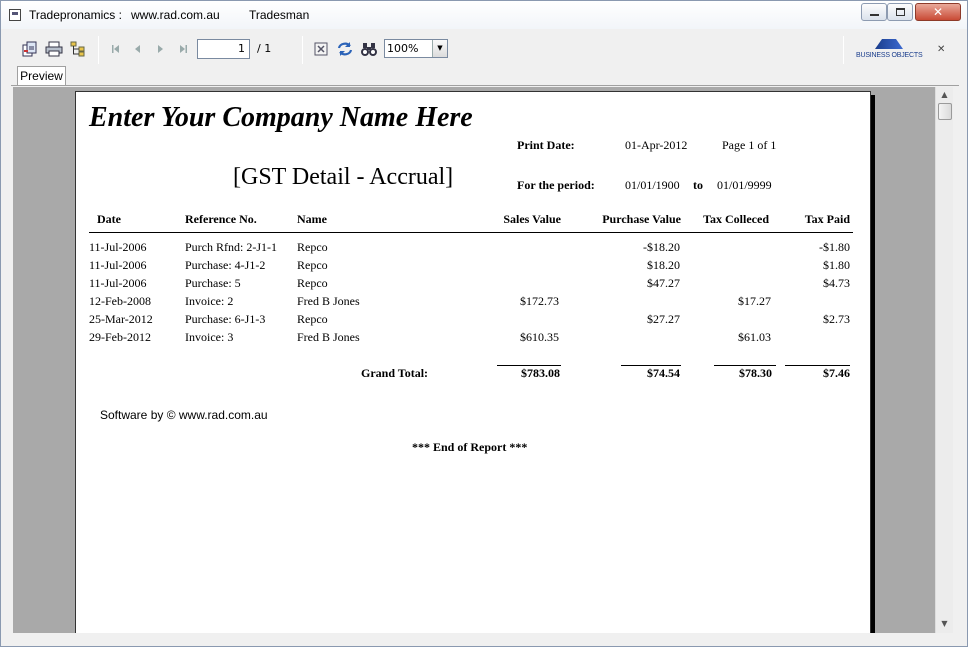  Describe the element at coordinates (834, 247) in the screenshot. I see `cell-tax-paid: -$1.80` at that location.